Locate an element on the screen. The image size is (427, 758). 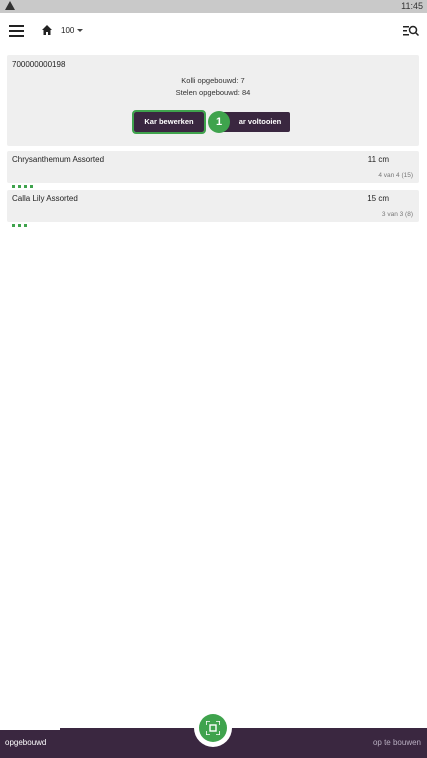
item-name: Calla Lily Assorted is located at coordinates (45, 198).